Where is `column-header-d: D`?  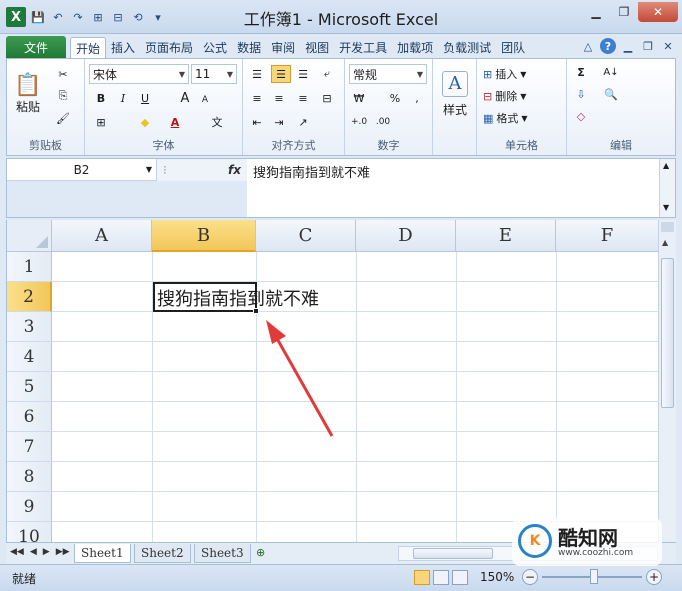
column-header-d: D is located at coordinates (406, 236).